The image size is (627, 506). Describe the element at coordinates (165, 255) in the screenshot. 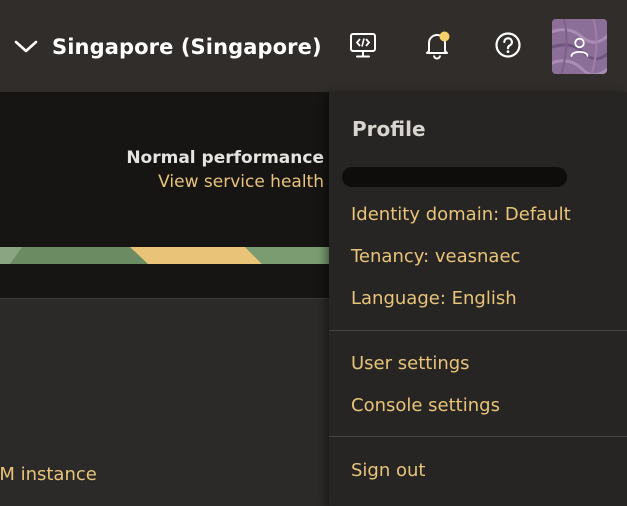

I see `banner-illustration-stripe` at that location.